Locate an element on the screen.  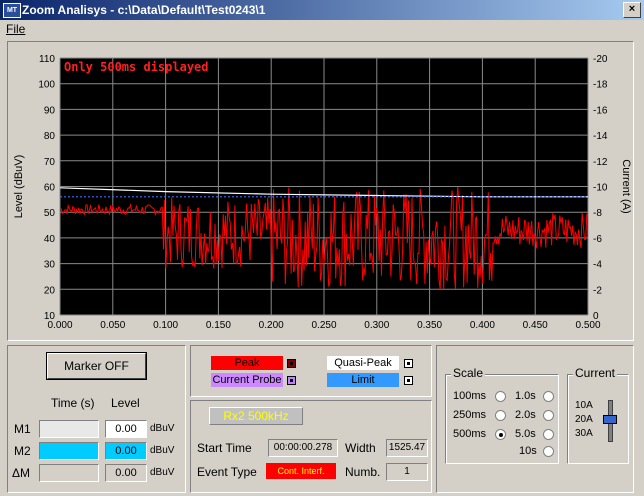
scale-radio-250ms is located at coordinates (500, 415).